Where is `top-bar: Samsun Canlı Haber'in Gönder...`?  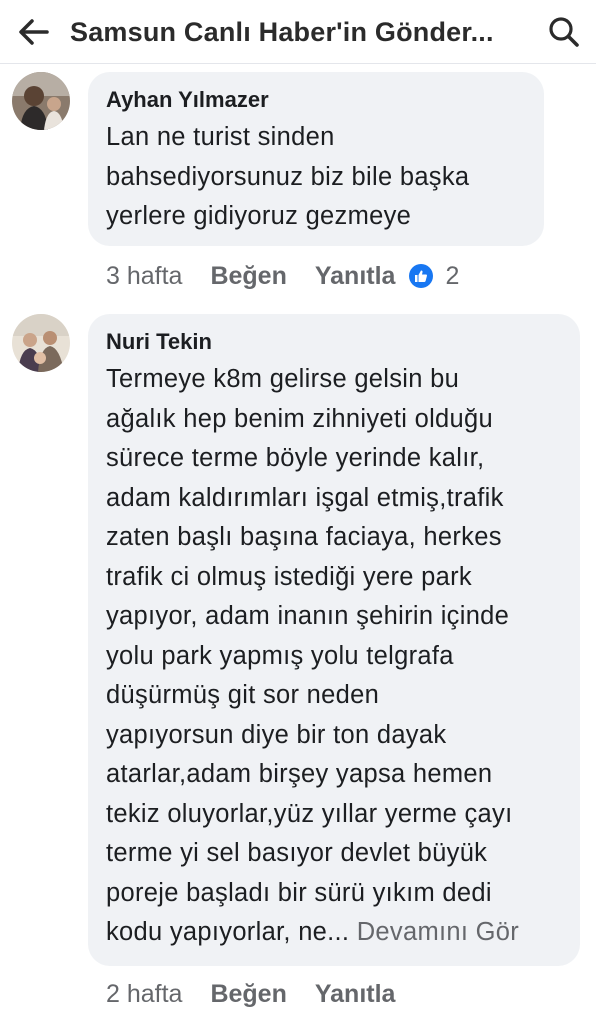 top-bar: Samsun Canlı Haber'in Gönder... is located at coordinates (298, 32).